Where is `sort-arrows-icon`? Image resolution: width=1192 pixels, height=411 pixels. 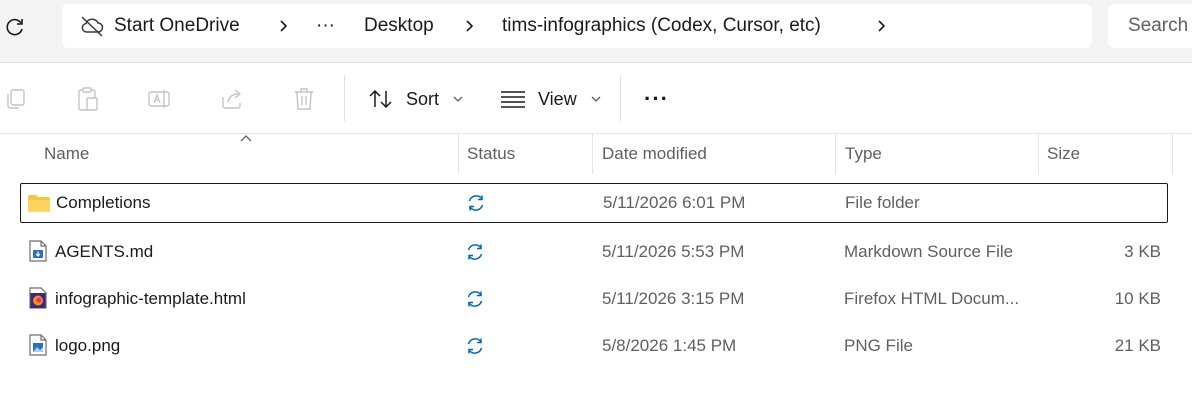
sort-arrows-icon is located at coordinates (380, 99).